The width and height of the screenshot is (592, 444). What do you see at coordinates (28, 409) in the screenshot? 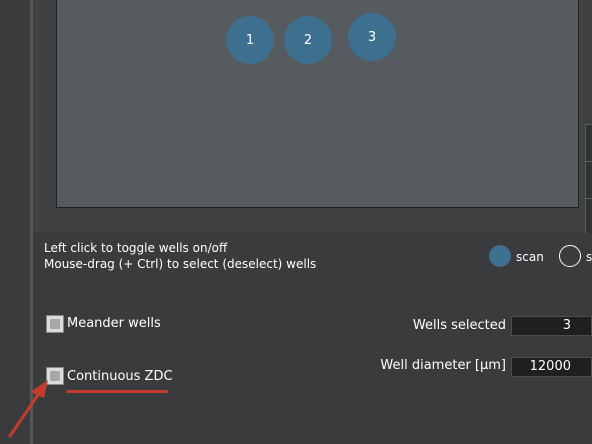
I see `annotation-arrow-icon` at bounding box center [28, 409].